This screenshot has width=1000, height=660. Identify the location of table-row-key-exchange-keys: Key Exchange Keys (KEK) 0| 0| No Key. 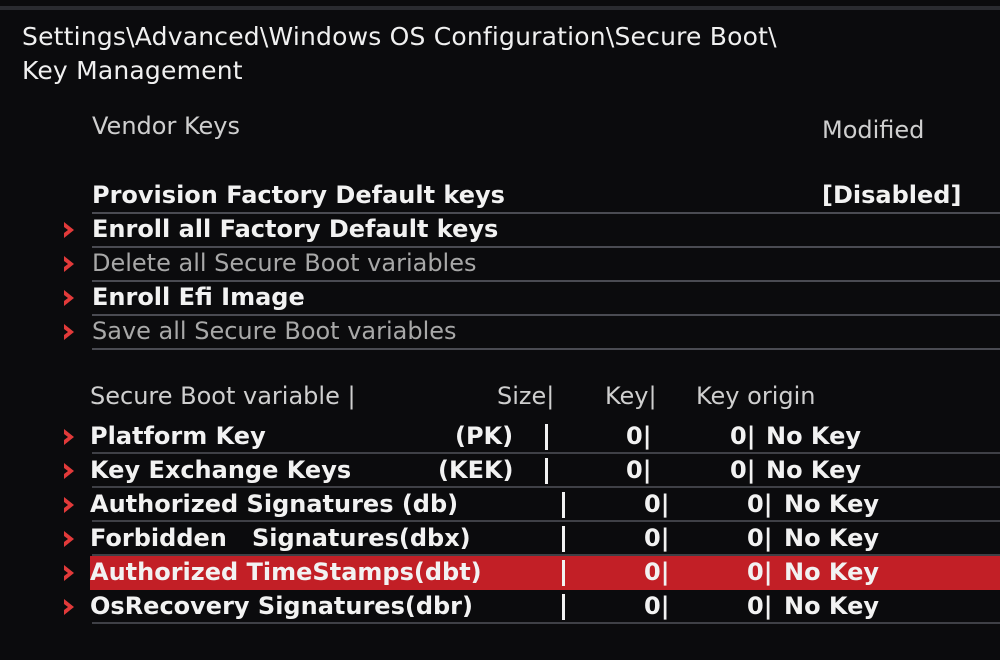
(500, 471).